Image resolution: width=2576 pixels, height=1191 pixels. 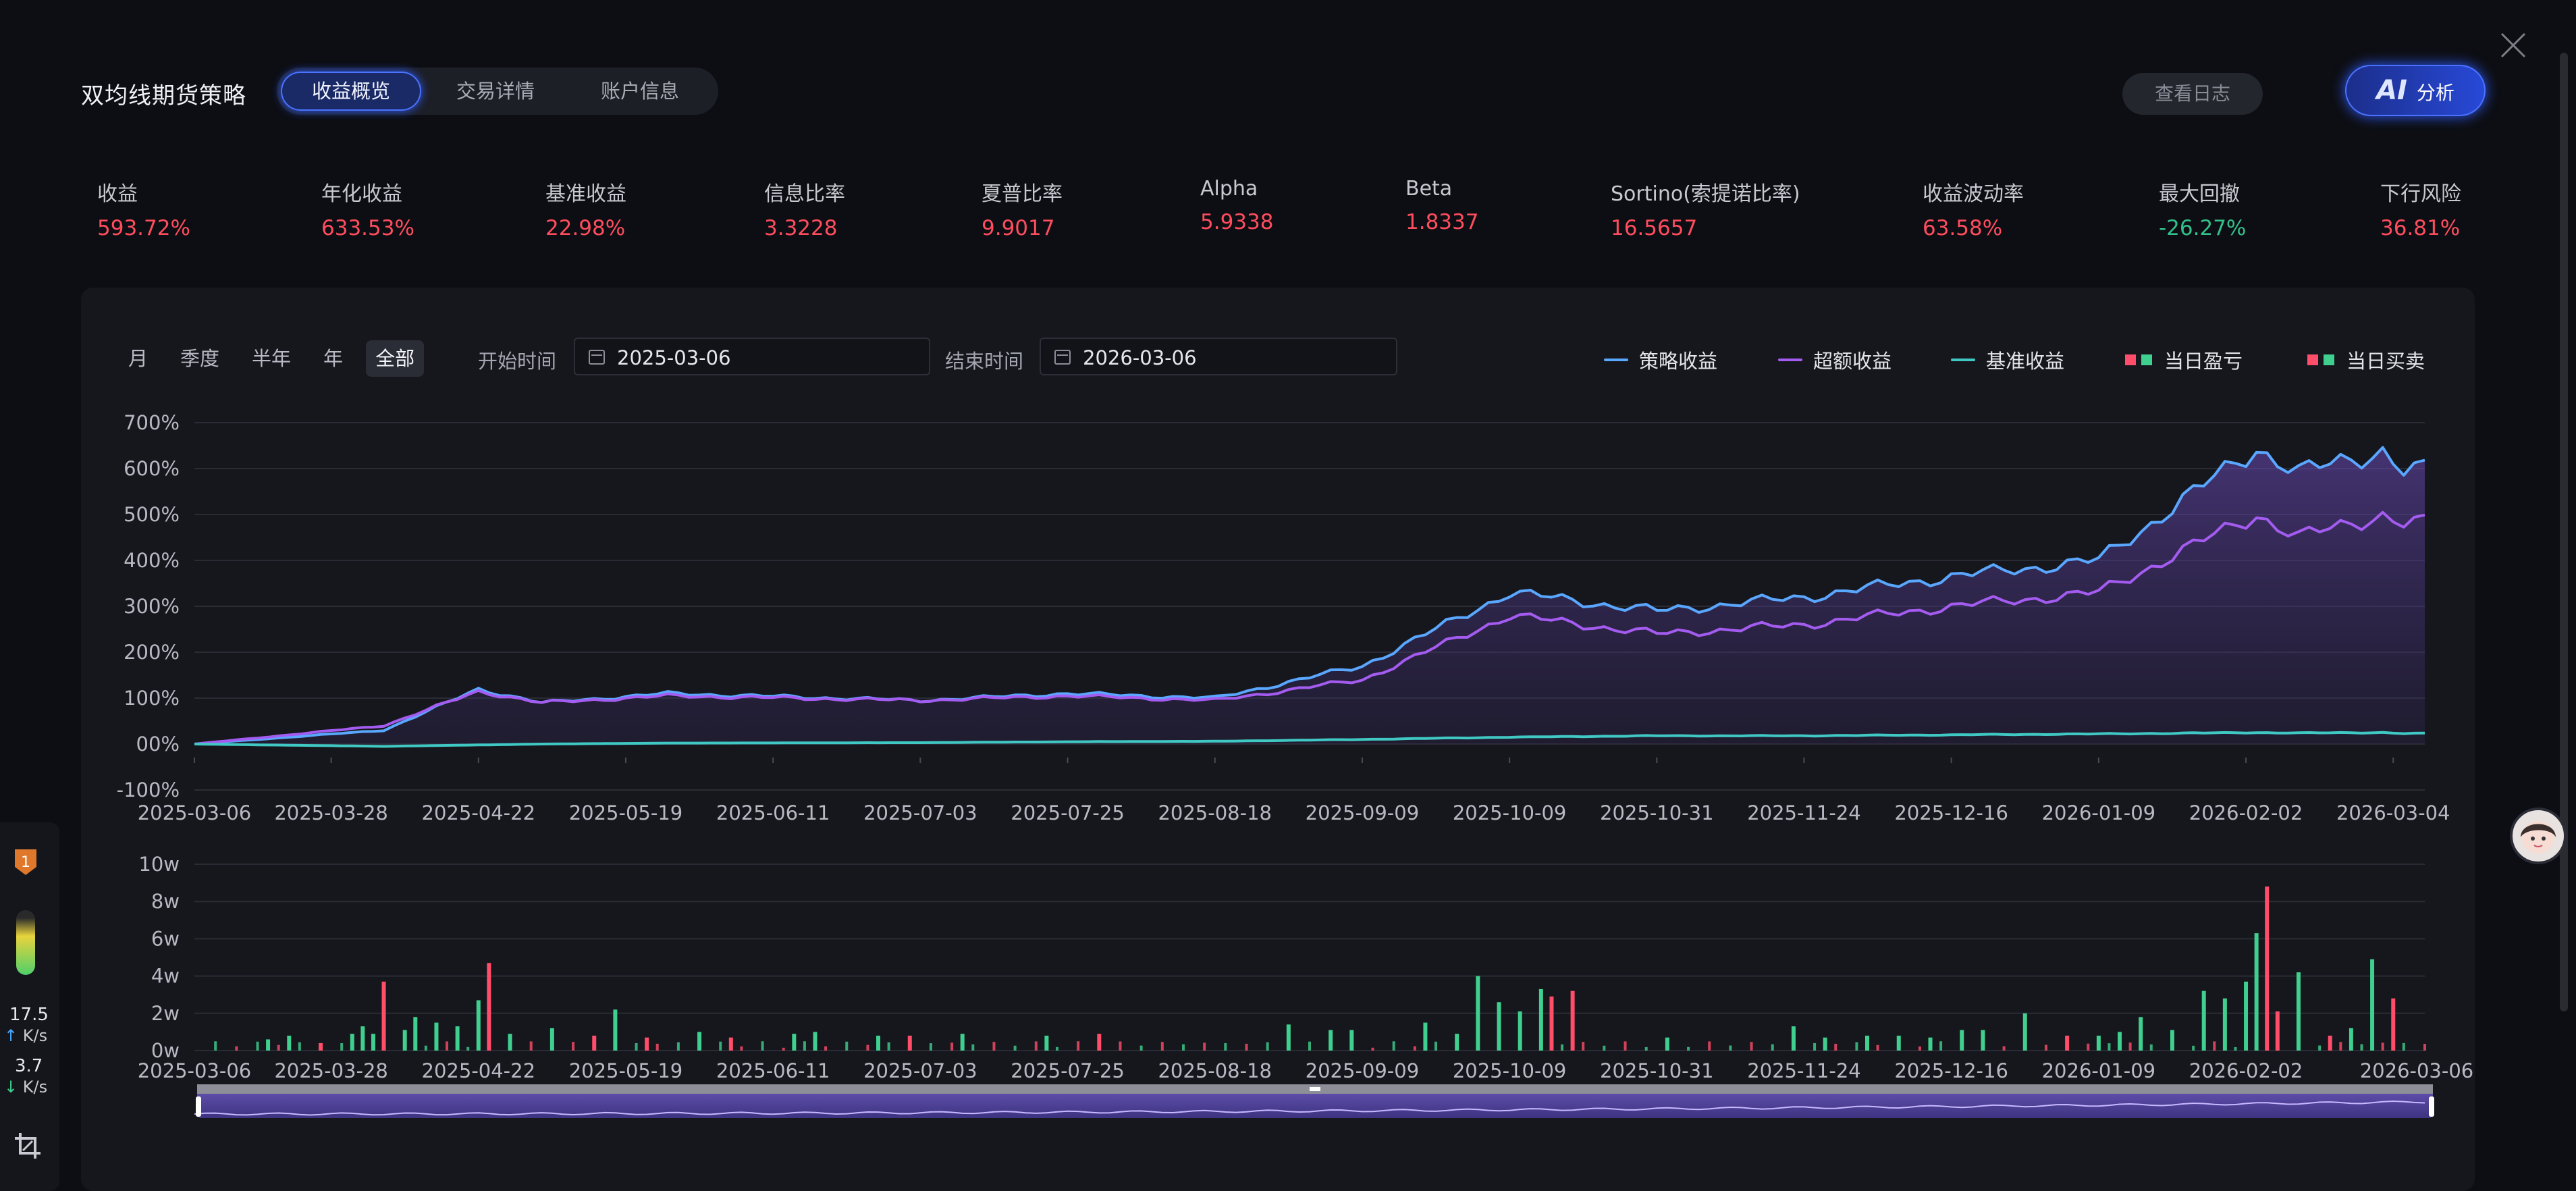 What do you see at coordinates (1215, 1070) in the screenshot?
I see `x-tick-label: 2025-08-18` at bounding box center [1215, 1070].